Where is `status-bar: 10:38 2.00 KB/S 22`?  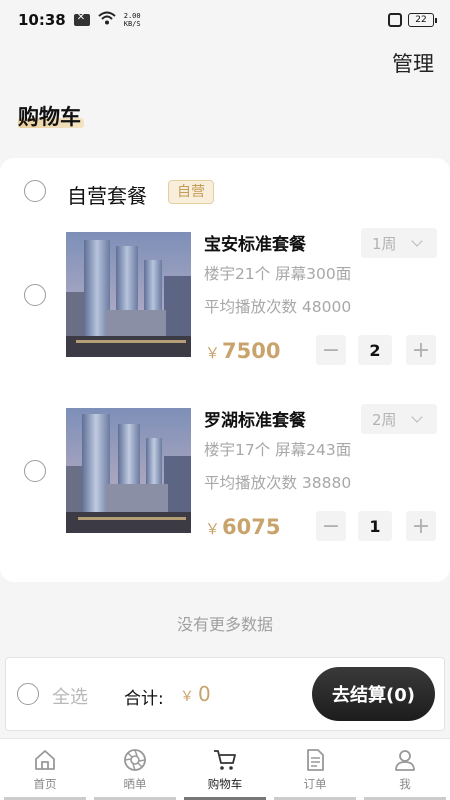
status-bar: 10:38 2.00 KB/S 22 is located at coordinates (225, 20).